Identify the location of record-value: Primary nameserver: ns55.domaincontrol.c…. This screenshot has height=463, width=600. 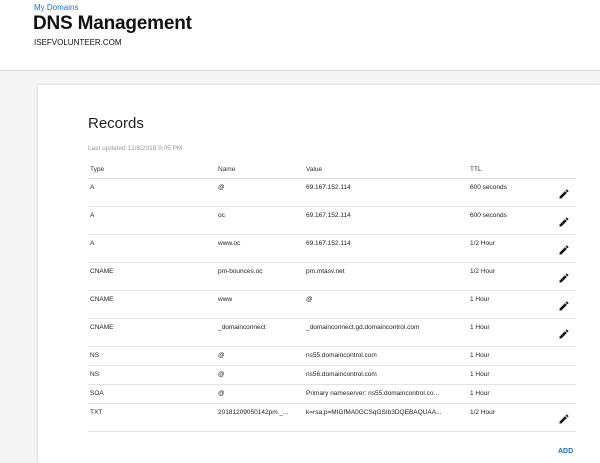
(372, 393).